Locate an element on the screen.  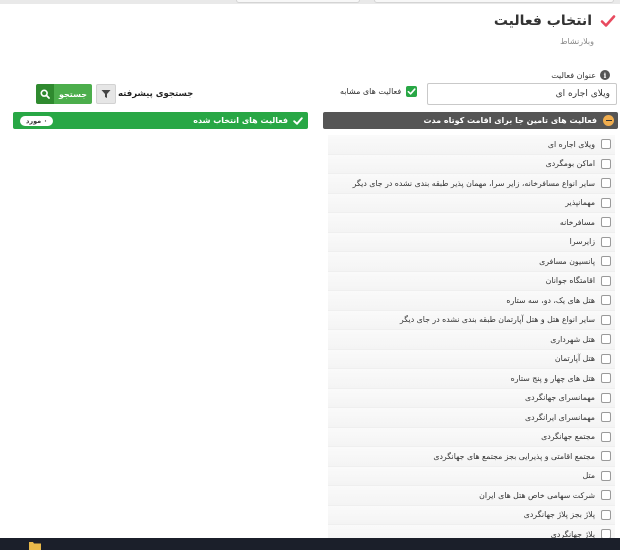
activity-label: متل is located at coordinates (588, 476).